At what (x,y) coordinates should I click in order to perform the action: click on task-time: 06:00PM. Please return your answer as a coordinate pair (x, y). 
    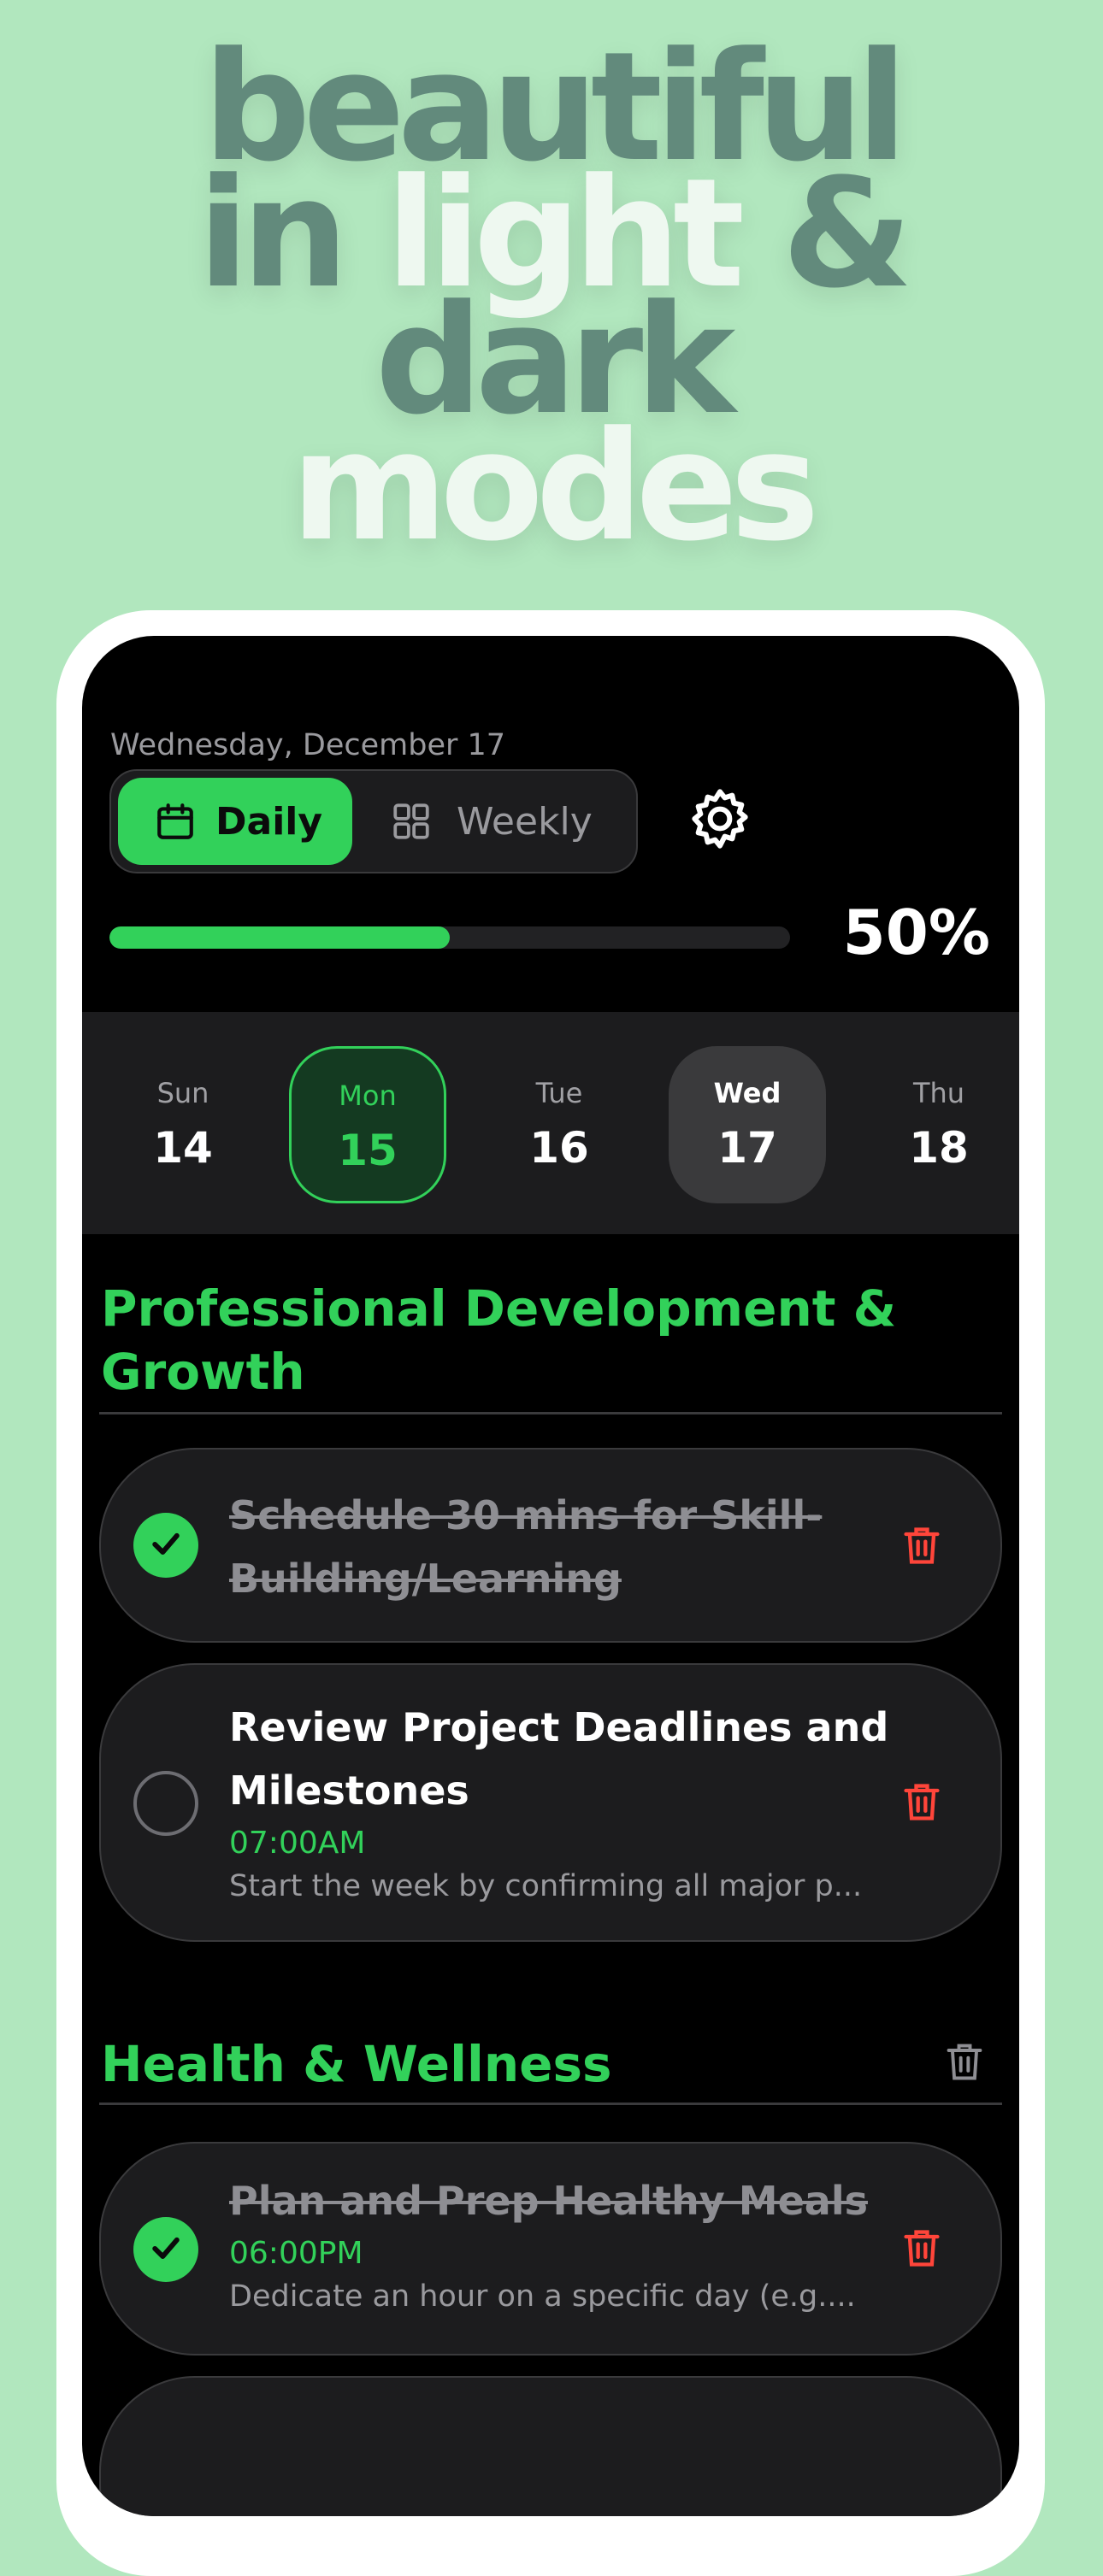
    Looking at the image, I should click on (296, 2253).